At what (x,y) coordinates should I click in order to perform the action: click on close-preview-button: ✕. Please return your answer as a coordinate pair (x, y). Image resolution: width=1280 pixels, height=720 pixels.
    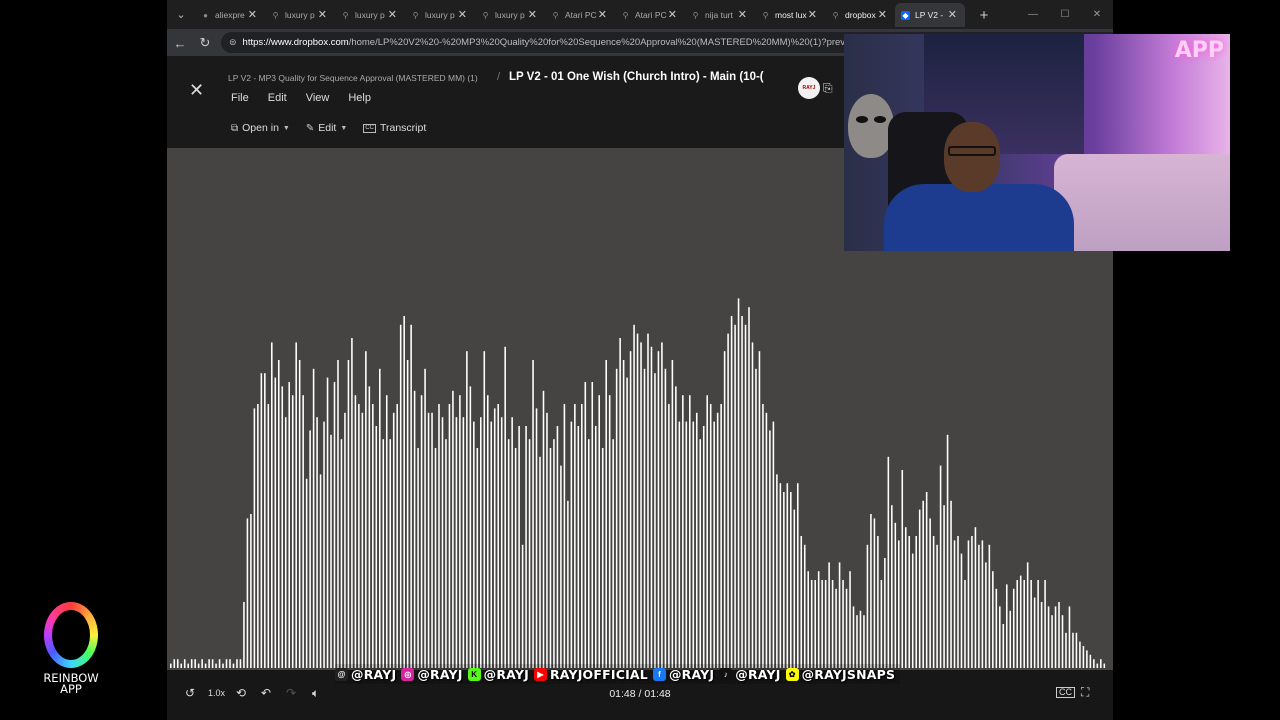
    Looking at the image, I should click on (196, 90).